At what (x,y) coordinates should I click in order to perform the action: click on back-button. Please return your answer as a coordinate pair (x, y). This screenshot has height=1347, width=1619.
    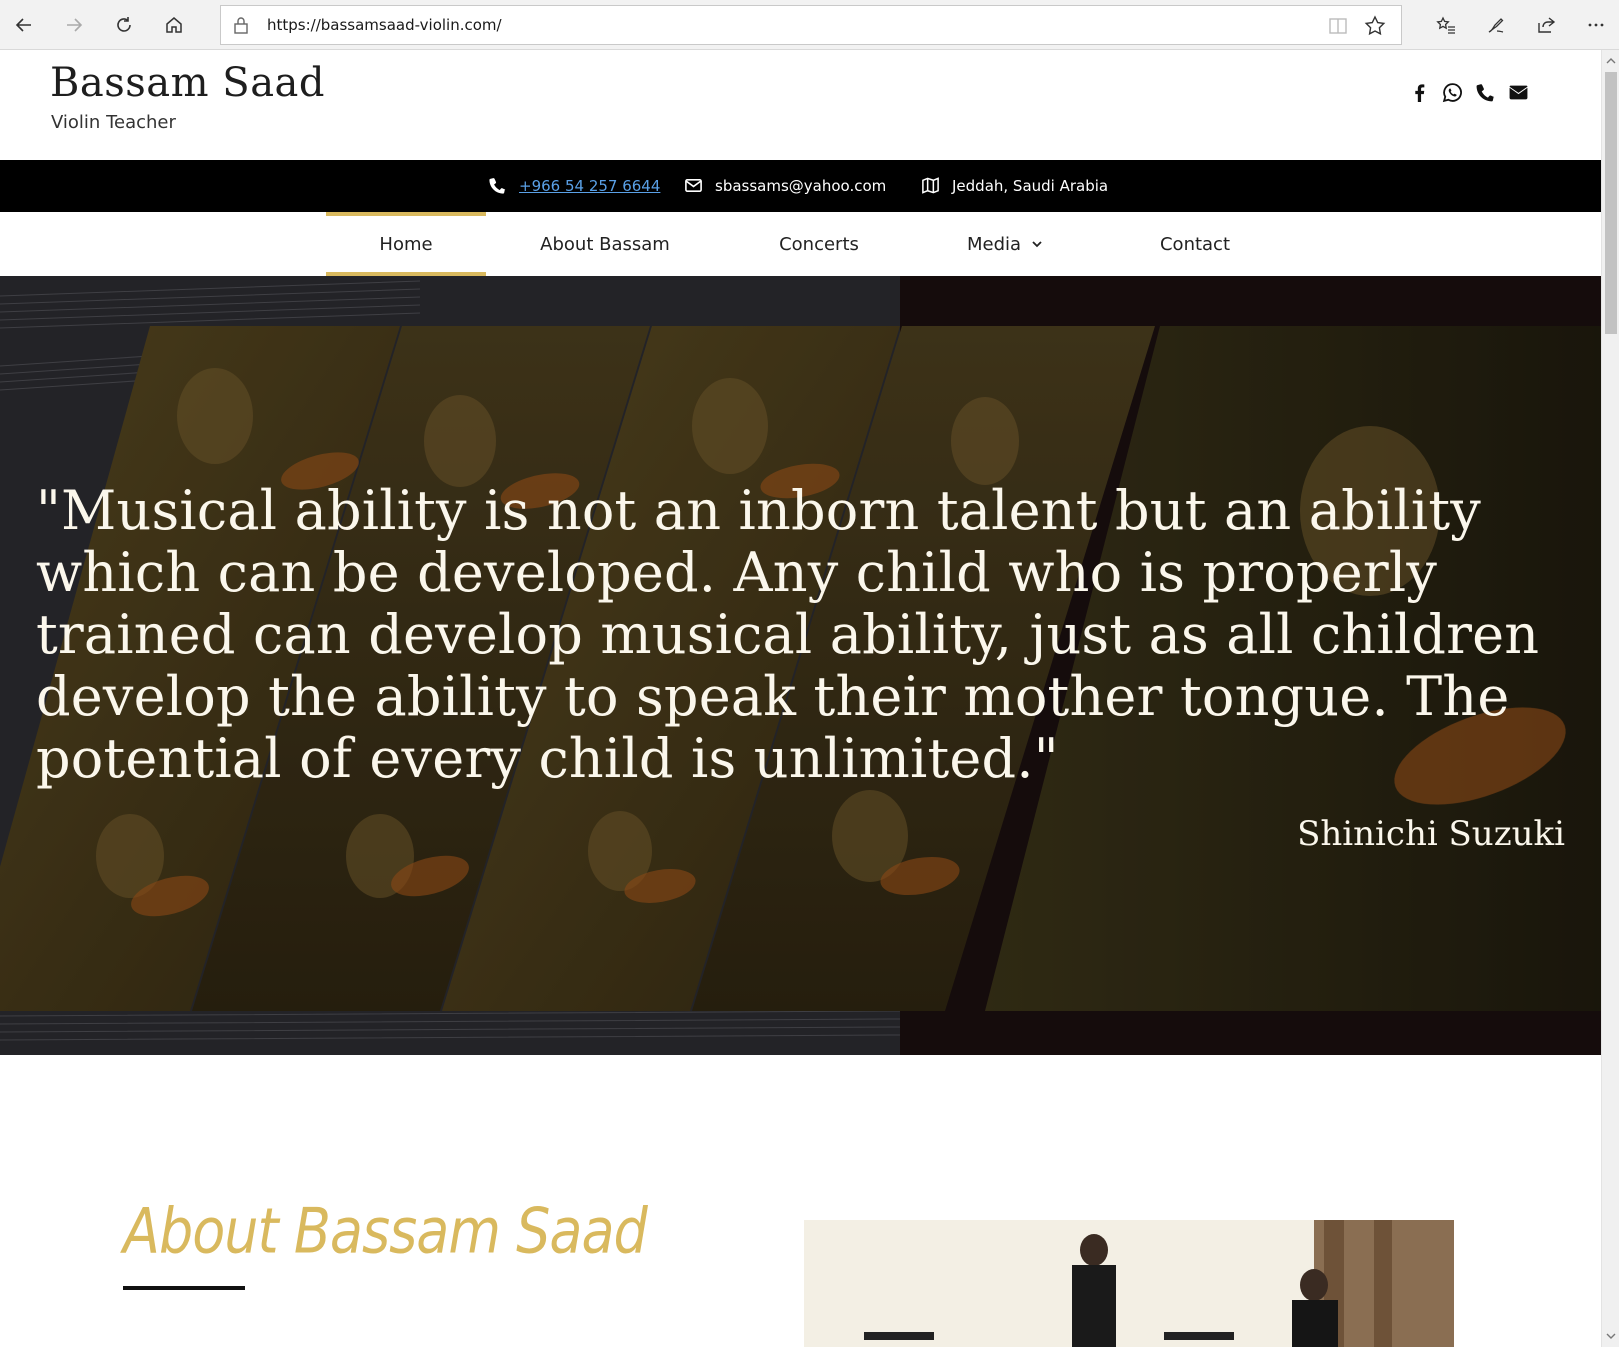
    Looking at the image, I should click on (24, 25).